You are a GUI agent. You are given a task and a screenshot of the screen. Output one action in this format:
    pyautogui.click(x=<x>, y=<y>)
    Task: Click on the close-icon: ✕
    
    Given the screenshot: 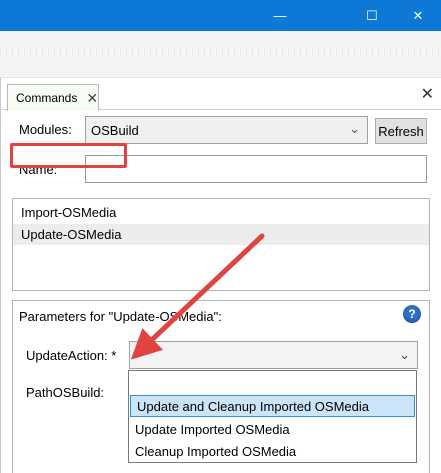 What is the action you would take?
    pyautogui.click(x=418, y=15)
    